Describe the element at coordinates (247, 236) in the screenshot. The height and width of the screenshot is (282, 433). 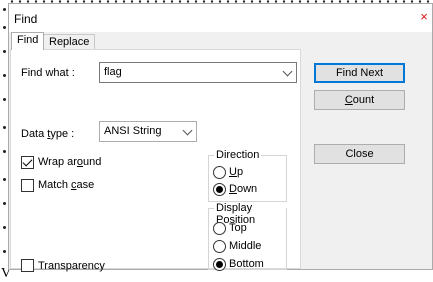
I see `display-position-group: Display Position Top Middle Bottom` at that location.